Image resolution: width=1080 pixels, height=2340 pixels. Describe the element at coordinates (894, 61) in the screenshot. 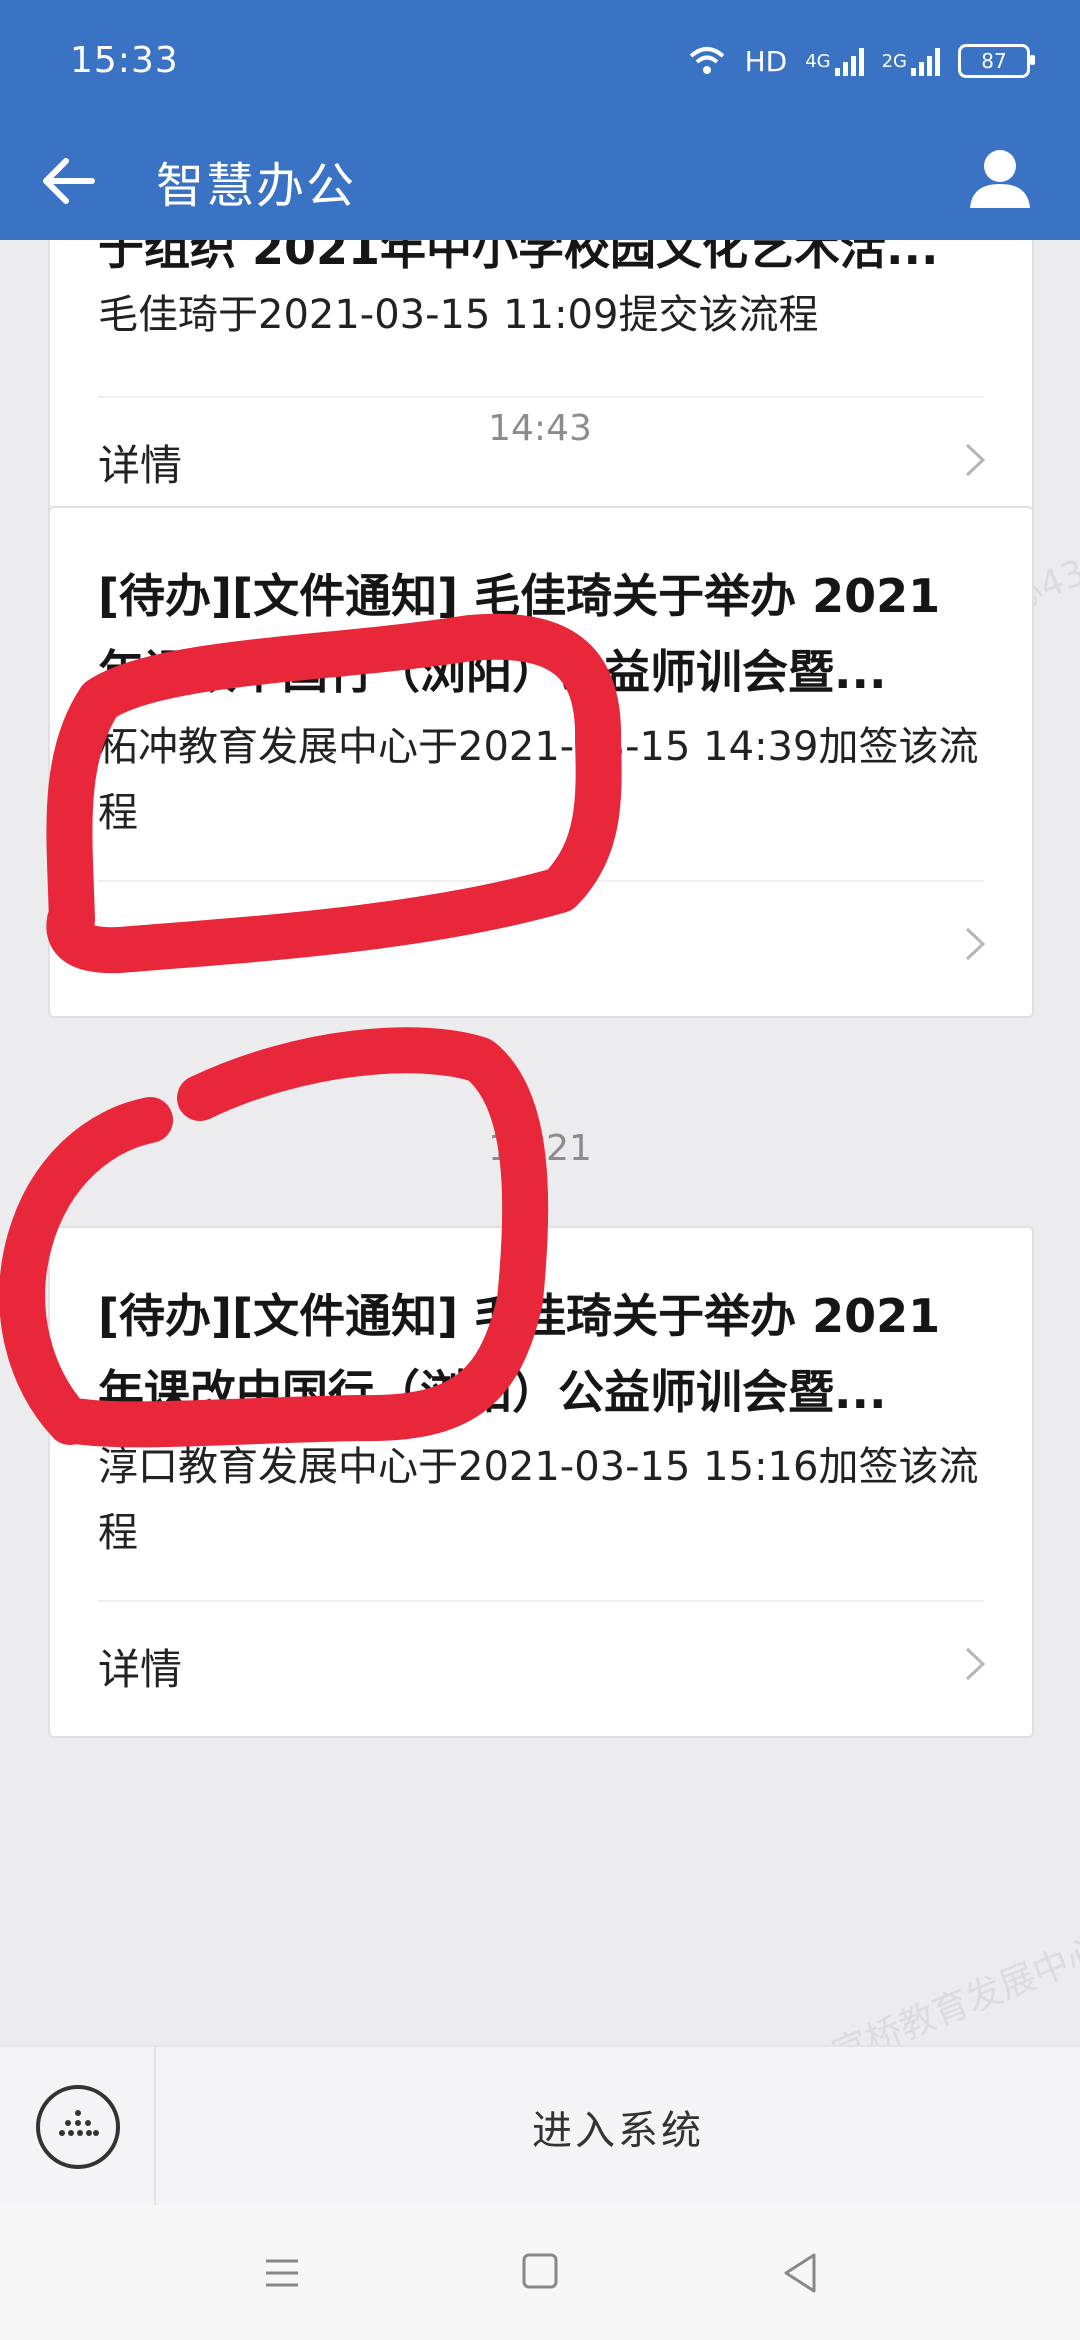

I see `signal2-label: 2G` at that location.